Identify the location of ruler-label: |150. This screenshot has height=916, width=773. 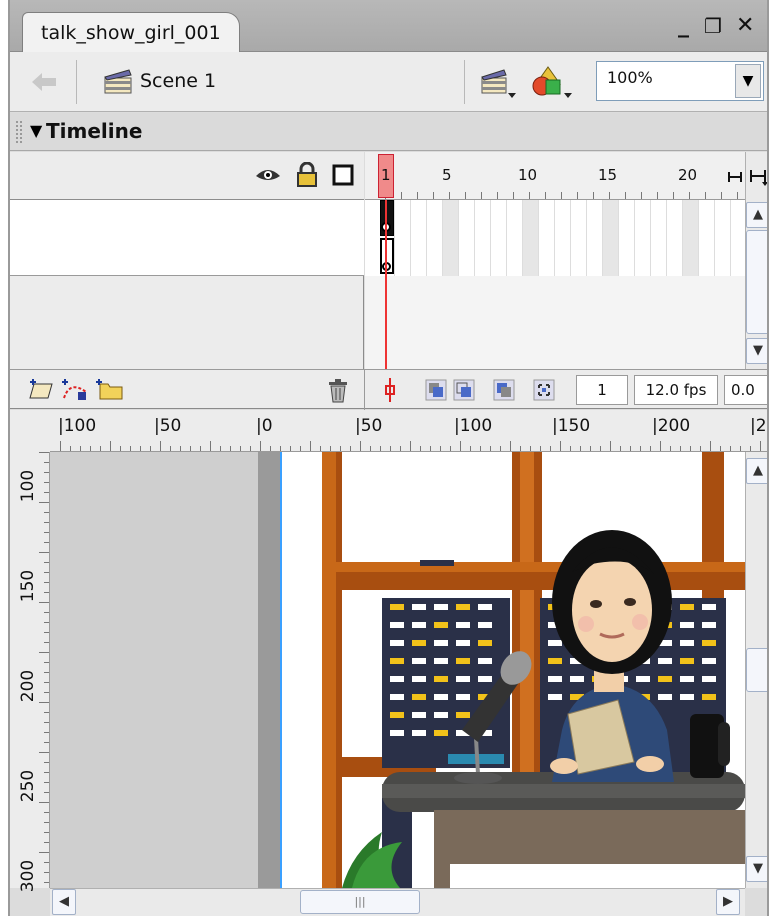
(571, 426).